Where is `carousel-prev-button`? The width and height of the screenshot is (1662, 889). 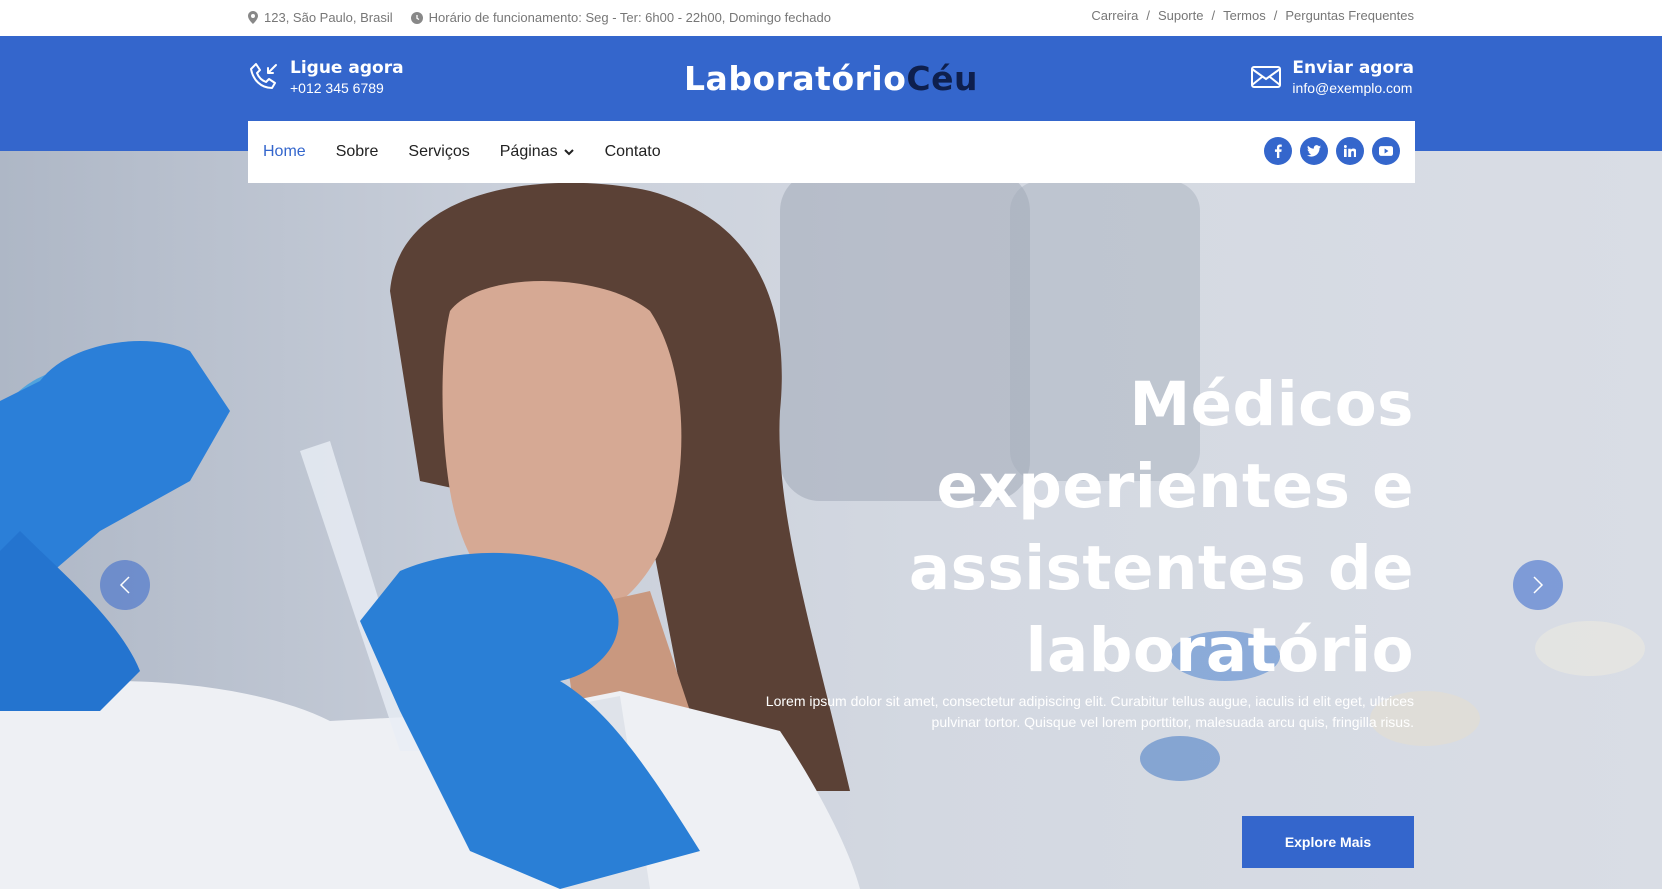
carousel-prev-button is located at coordinates (125, 585).